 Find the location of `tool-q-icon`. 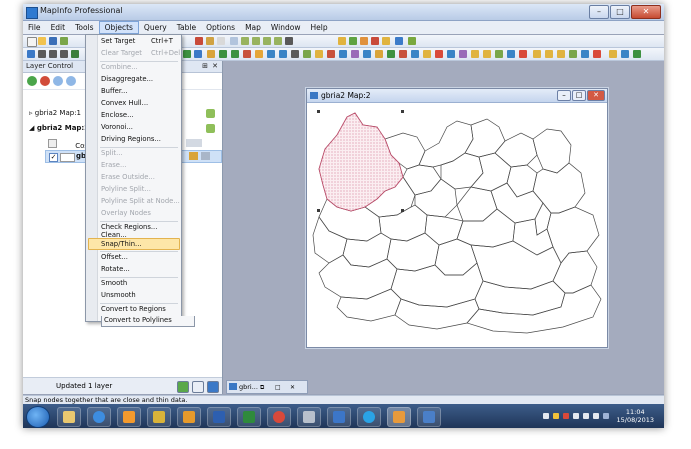

tool-q-icon is located at coordinates (523, 54).